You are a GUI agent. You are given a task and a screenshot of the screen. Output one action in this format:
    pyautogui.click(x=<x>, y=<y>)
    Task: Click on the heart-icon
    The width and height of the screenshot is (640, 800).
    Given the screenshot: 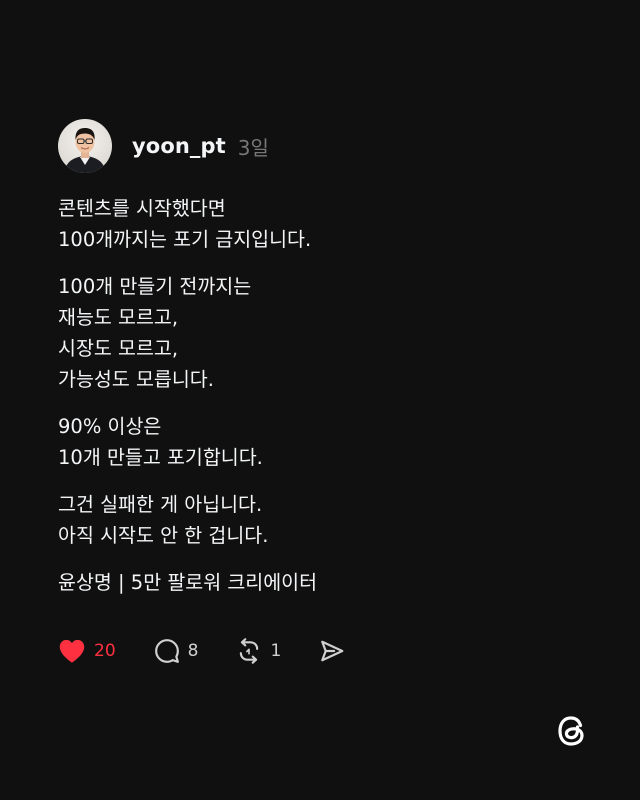 What is the action you would take?
    pyautogui.click(x=72, y=651)
    